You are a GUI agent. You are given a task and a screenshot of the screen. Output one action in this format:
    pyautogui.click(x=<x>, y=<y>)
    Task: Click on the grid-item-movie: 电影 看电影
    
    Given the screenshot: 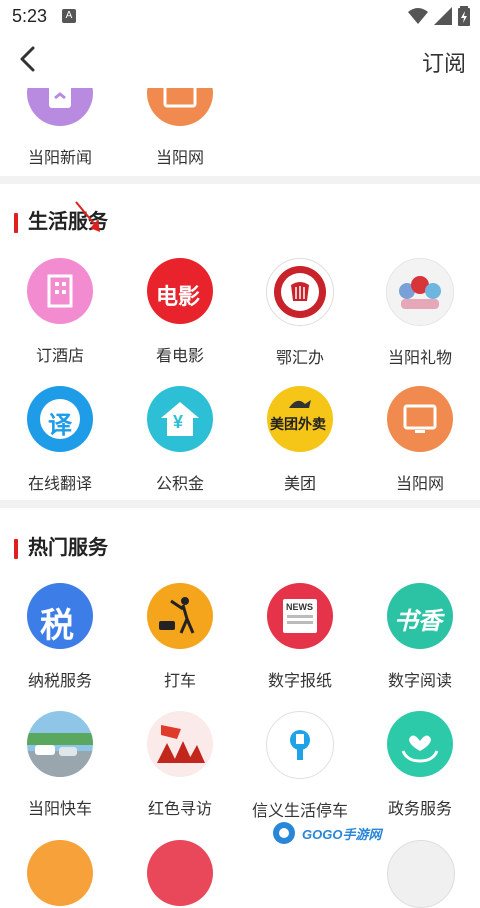 What is the action you would take?
    pyautogui.click(x=180, y=312)
    